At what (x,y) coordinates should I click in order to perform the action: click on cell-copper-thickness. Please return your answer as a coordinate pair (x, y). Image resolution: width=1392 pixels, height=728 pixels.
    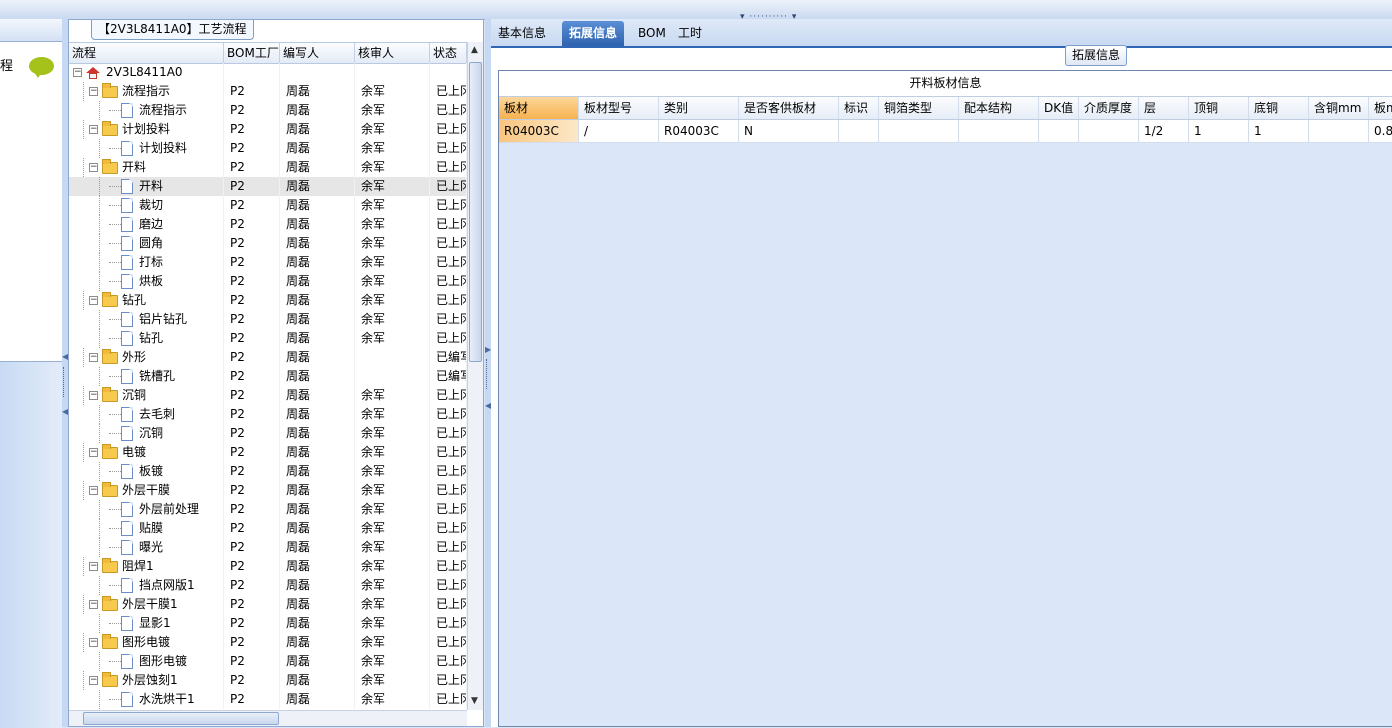
    Looking at the image, I should click on (1339, 131).